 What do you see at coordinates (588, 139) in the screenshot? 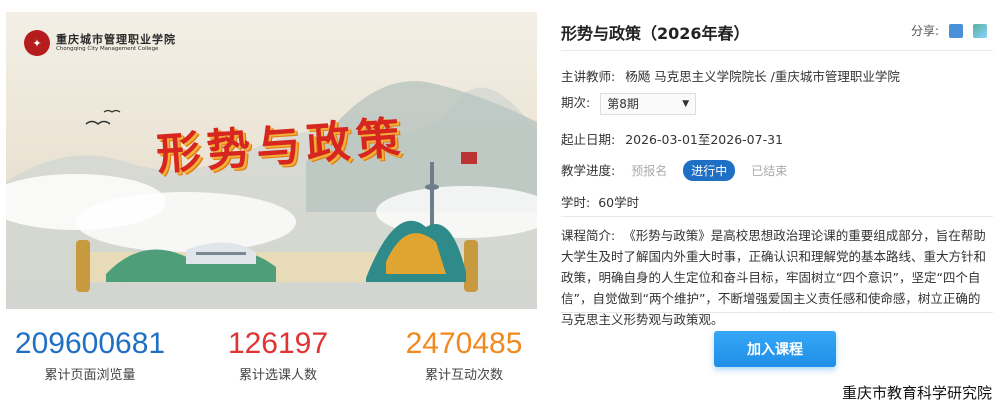
I see `dates-label: 起止日期:` at bounding box center [588, 139].